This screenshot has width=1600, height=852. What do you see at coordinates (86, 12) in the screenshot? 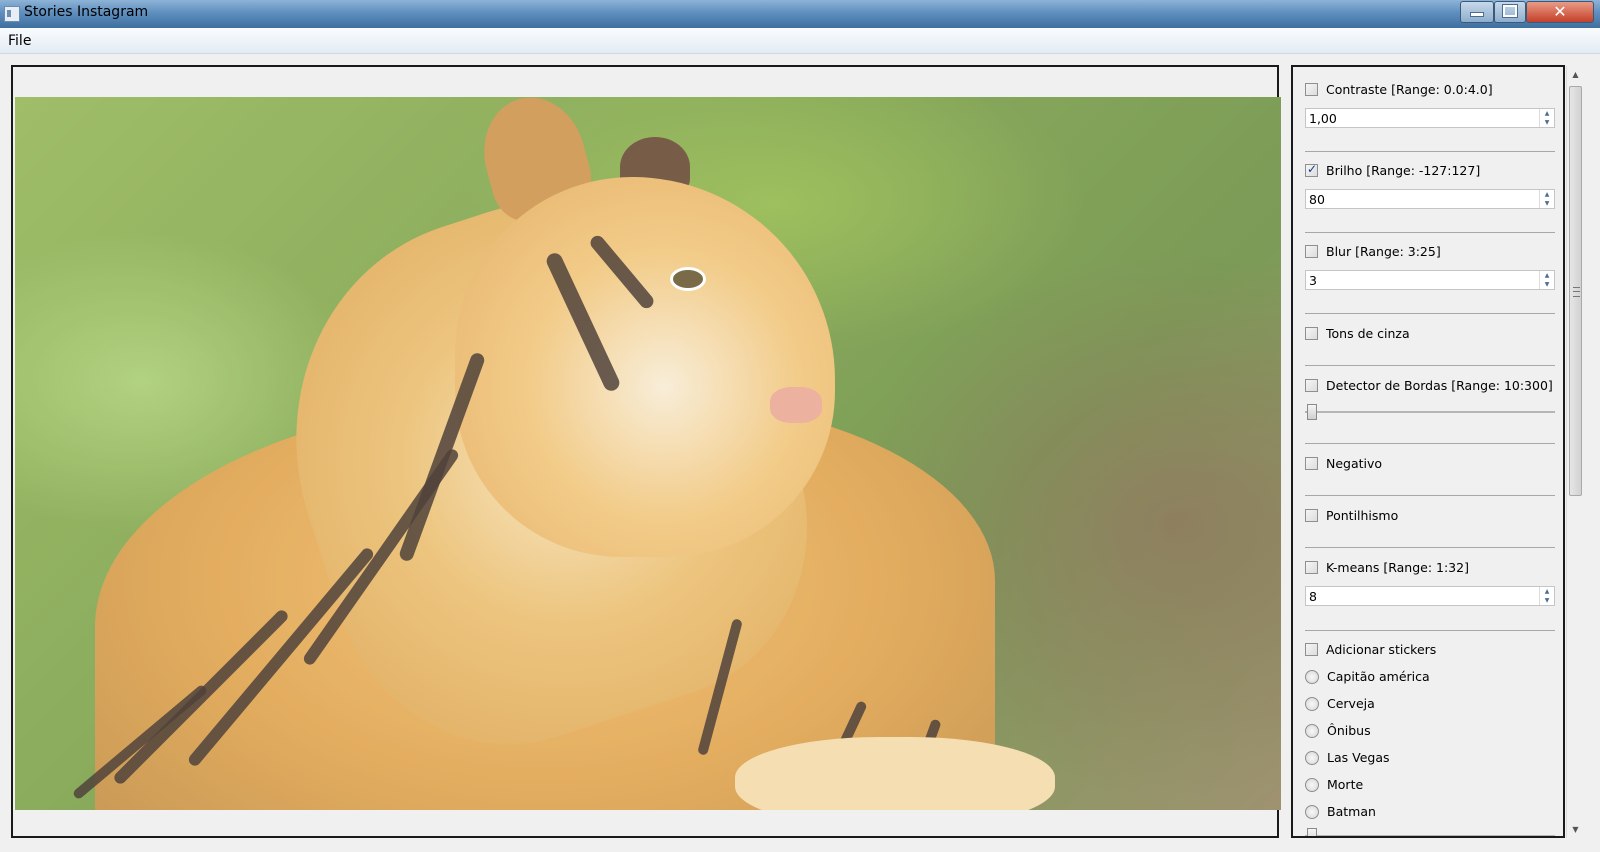
I see `window-title: Stories Instagram` at bounding box center [86, 12].